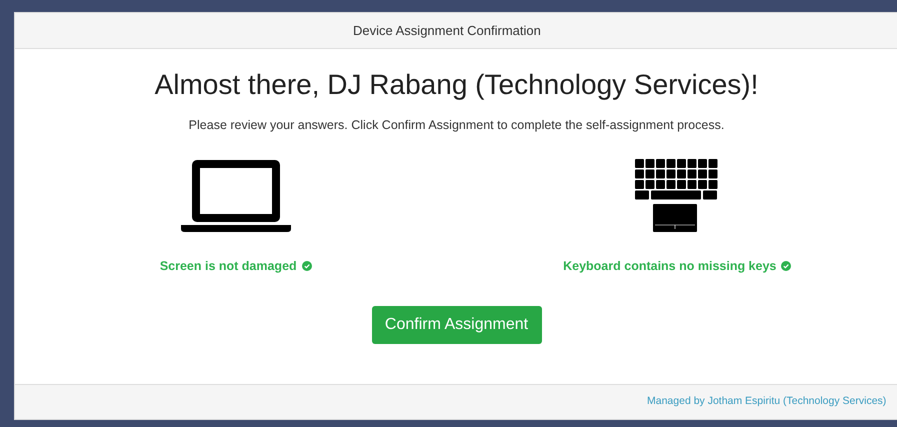  What do you see at coordinates (669, 266) in the screenshot?
I see `check-label: Keyboard contains no missing keys` at bounding box center [669, 266].